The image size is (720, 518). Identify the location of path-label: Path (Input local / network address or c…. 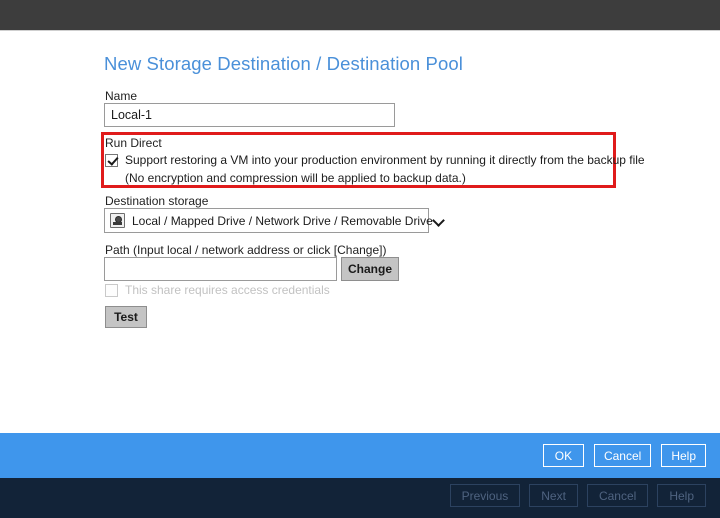
(246, 250).